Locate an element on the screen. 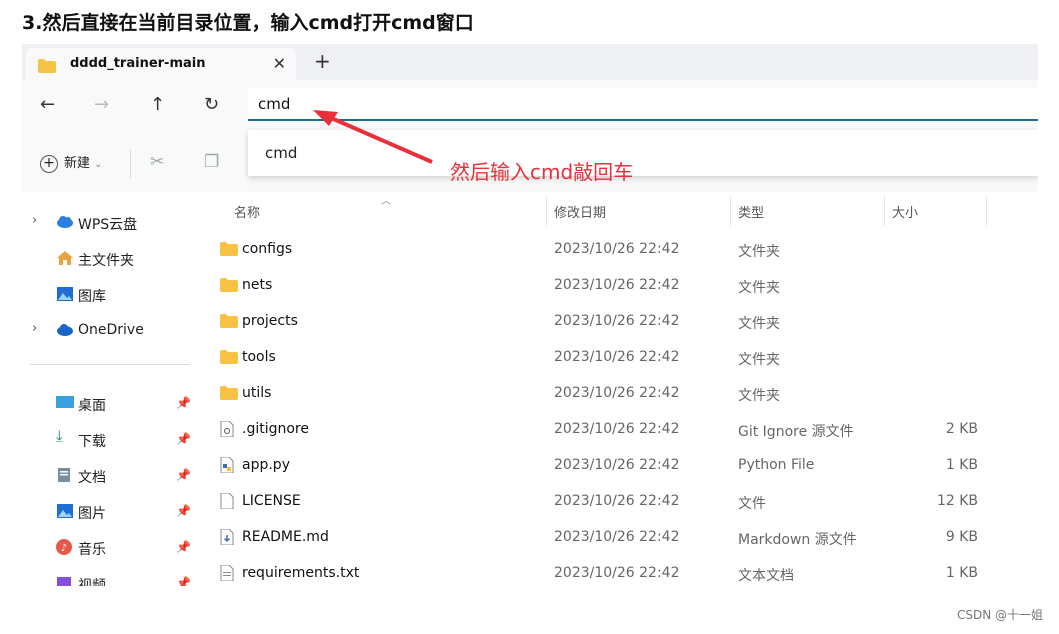  sidebar-item-onedrive: › OneDrive is located at coordinates (110, 331).